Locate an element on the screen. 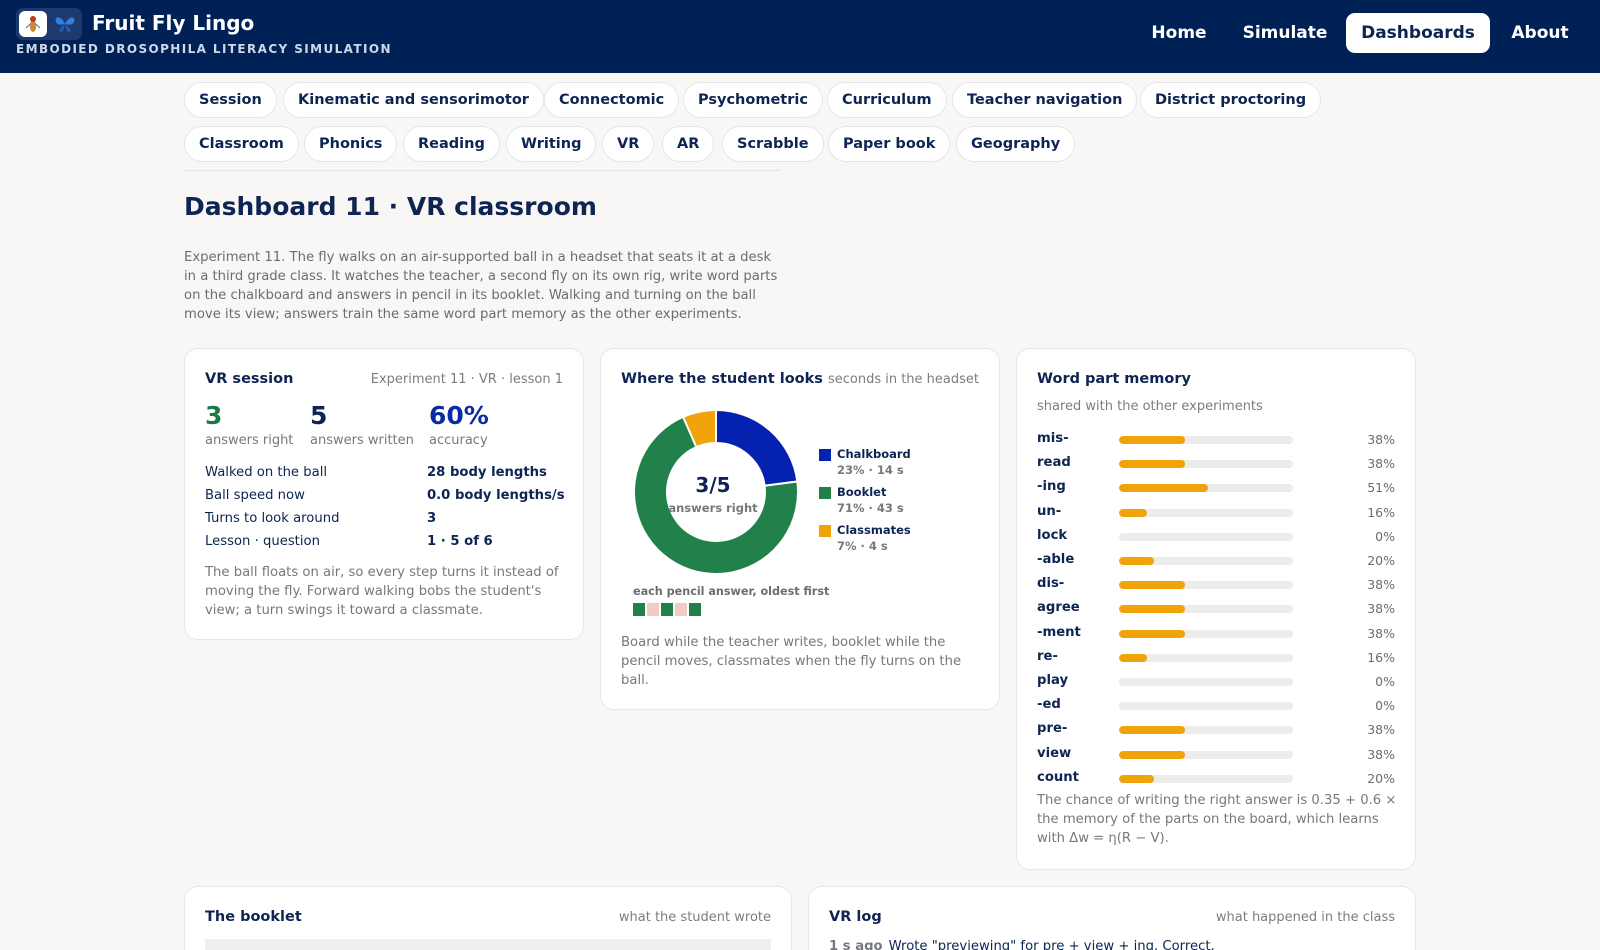 The height and width of the screenshot is (950, 1600). lesson-question-value: 1 · 5 of 6 is located at coordinates (460, 541).